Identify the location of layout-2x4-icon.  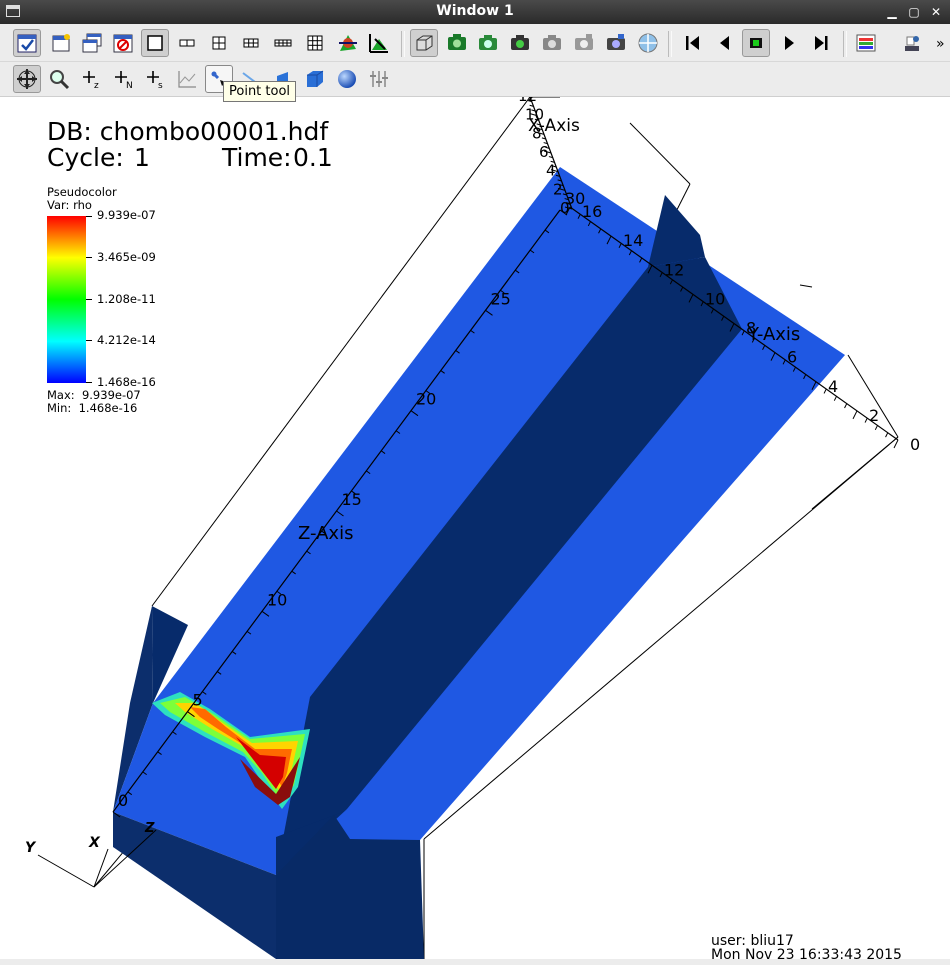
(283, 43).